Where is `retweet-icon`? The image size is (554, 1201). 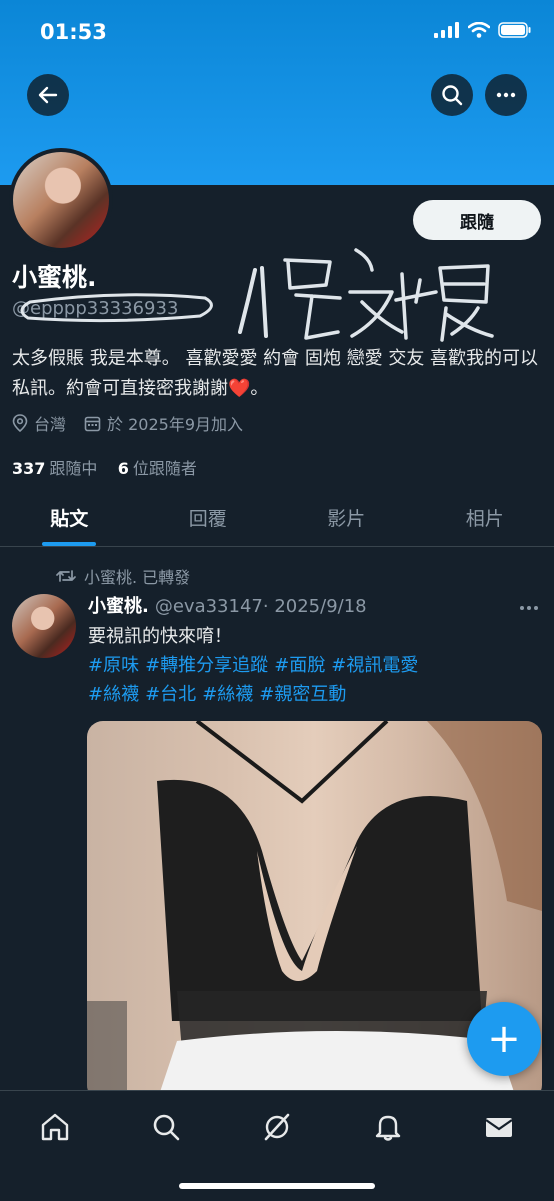 retweet-icon is located at coordinates (66, 576).